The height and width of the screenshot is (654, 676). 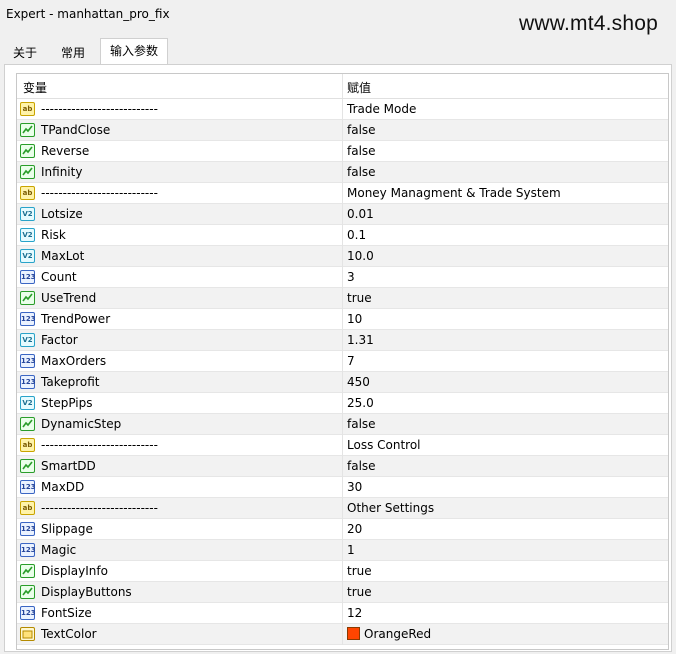 I want to click on variable-value: Loss Control, so click(x=384, y=445).